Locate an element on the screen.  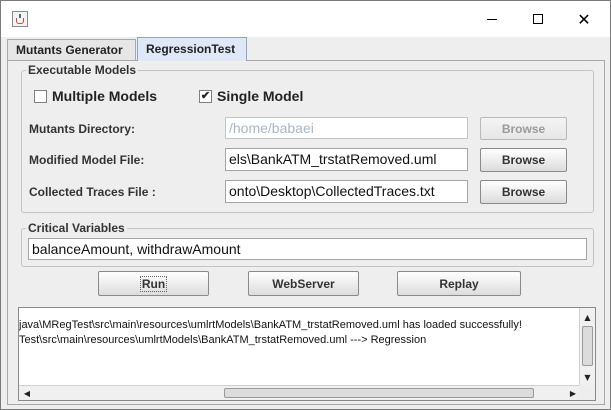
horizontal-scrollbar: ◀ ▶ is located at coordinates (300, 392).